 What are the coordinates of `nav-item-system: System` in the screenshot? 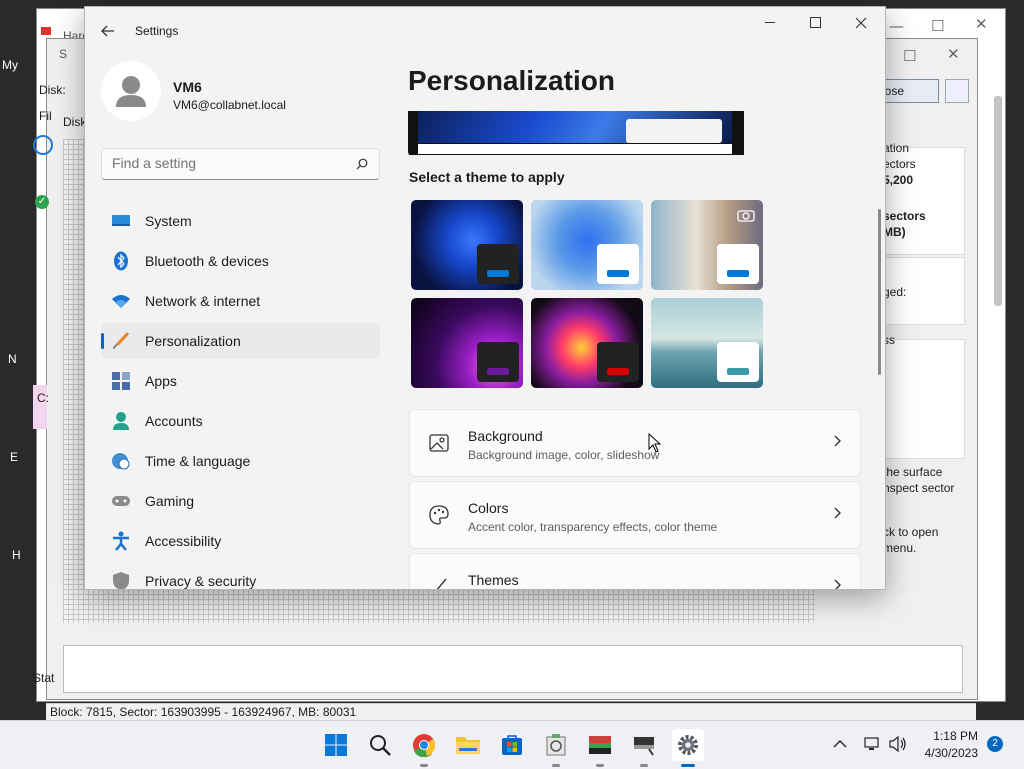 It's located at (240, 221).